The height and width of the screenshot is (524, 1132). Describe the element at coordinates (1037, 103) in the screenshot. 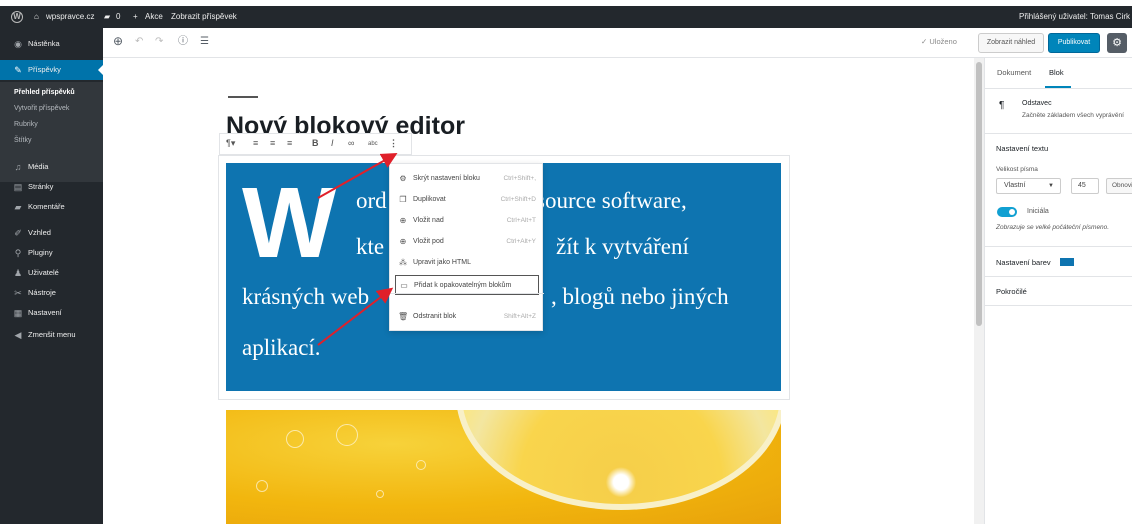

I see `block-name: Odstavec` at that location.